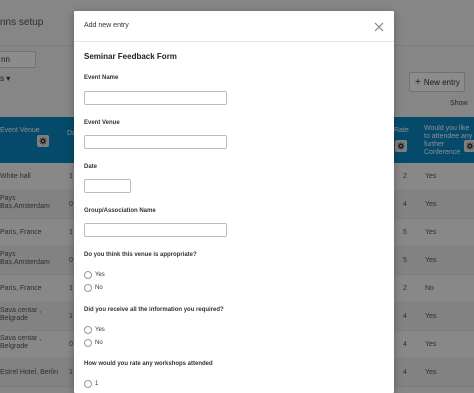 The height and width of the screenshot is (393, 474). Describe the element at coordinates (155, 230) in the screenshot. I see `group-name-input` at that location.